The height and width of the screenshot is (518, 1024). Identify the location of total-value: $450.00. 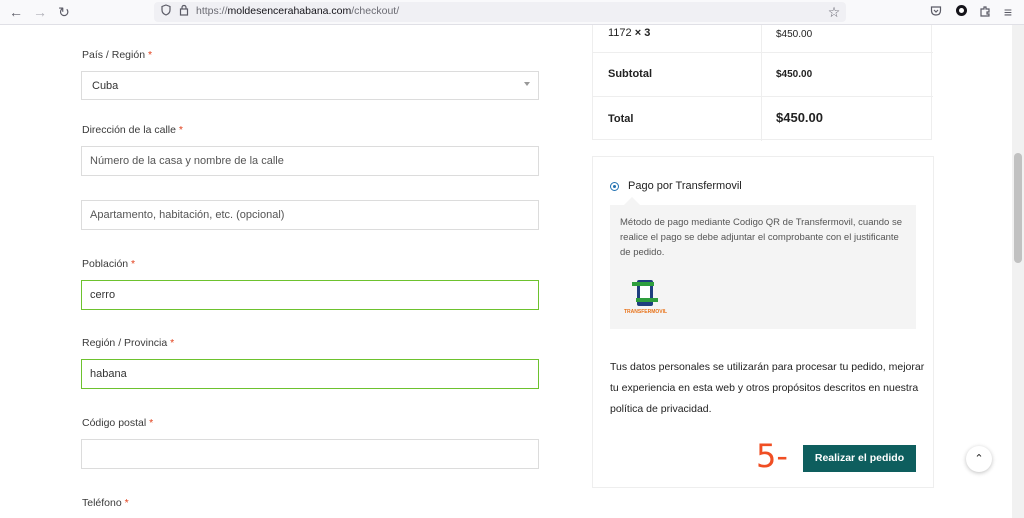
(799, 117).